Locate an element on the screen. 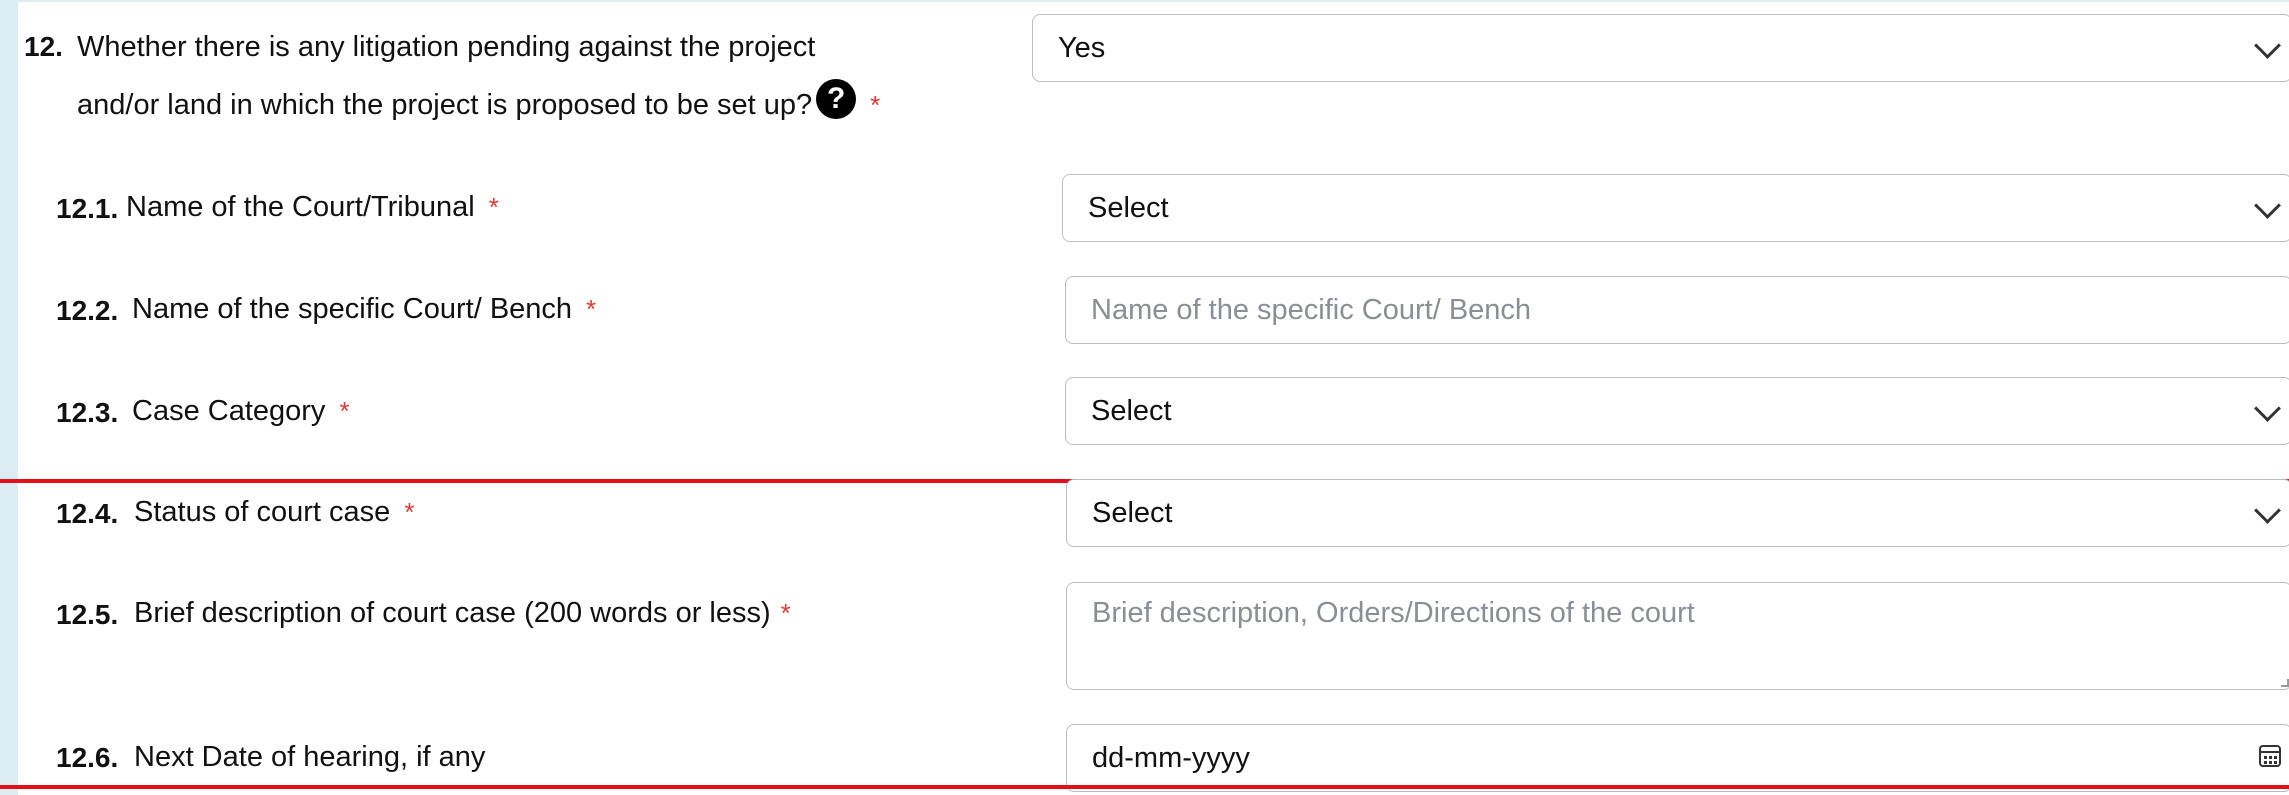  question-label-text: Case Category is located at coordinates (229, 411).